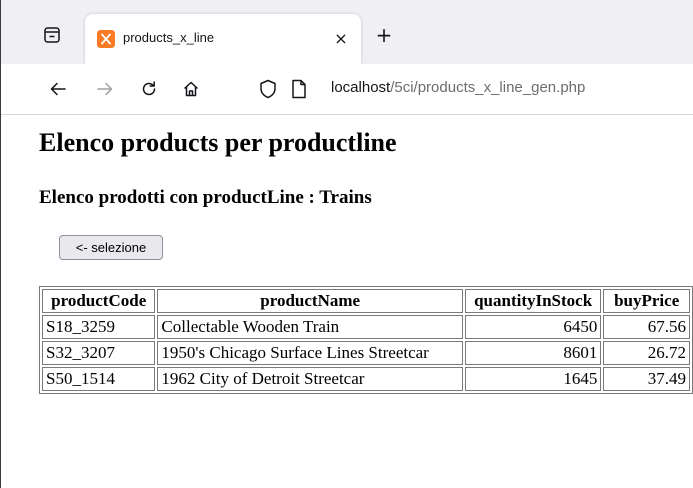  Describe the element at coordinates (99, 301) in the screenshot. I see `header-productcode: productCode` at that location.